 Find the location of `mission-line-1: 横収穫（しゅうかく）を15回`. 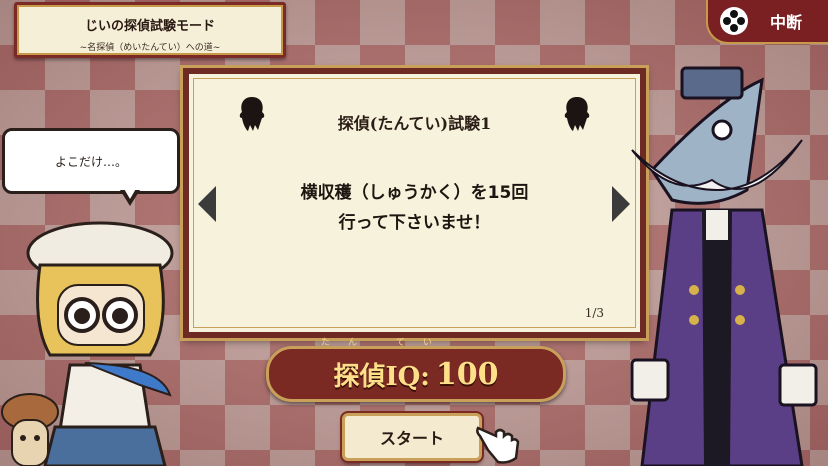

mission-line-1: 横収穫（しゅうかく）を15回 is located at coordinates (414, 193).